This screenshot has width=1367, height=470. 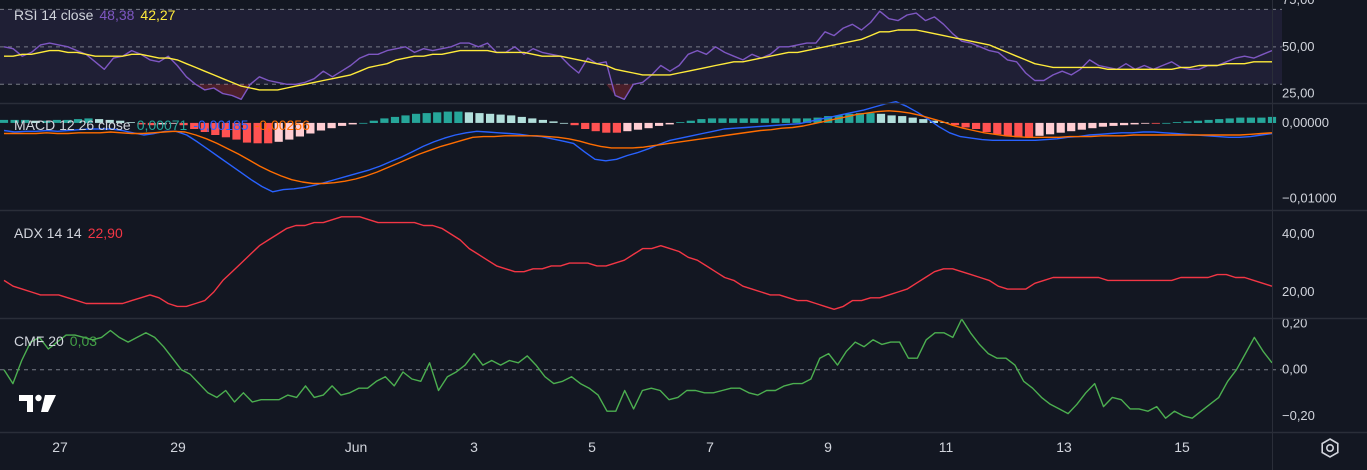 What do you see at coordinates (97, 15) in the screenshot?
I see `rsi-label: RSI 14 close 48,38 42,27` at bounding box center [97, 15].